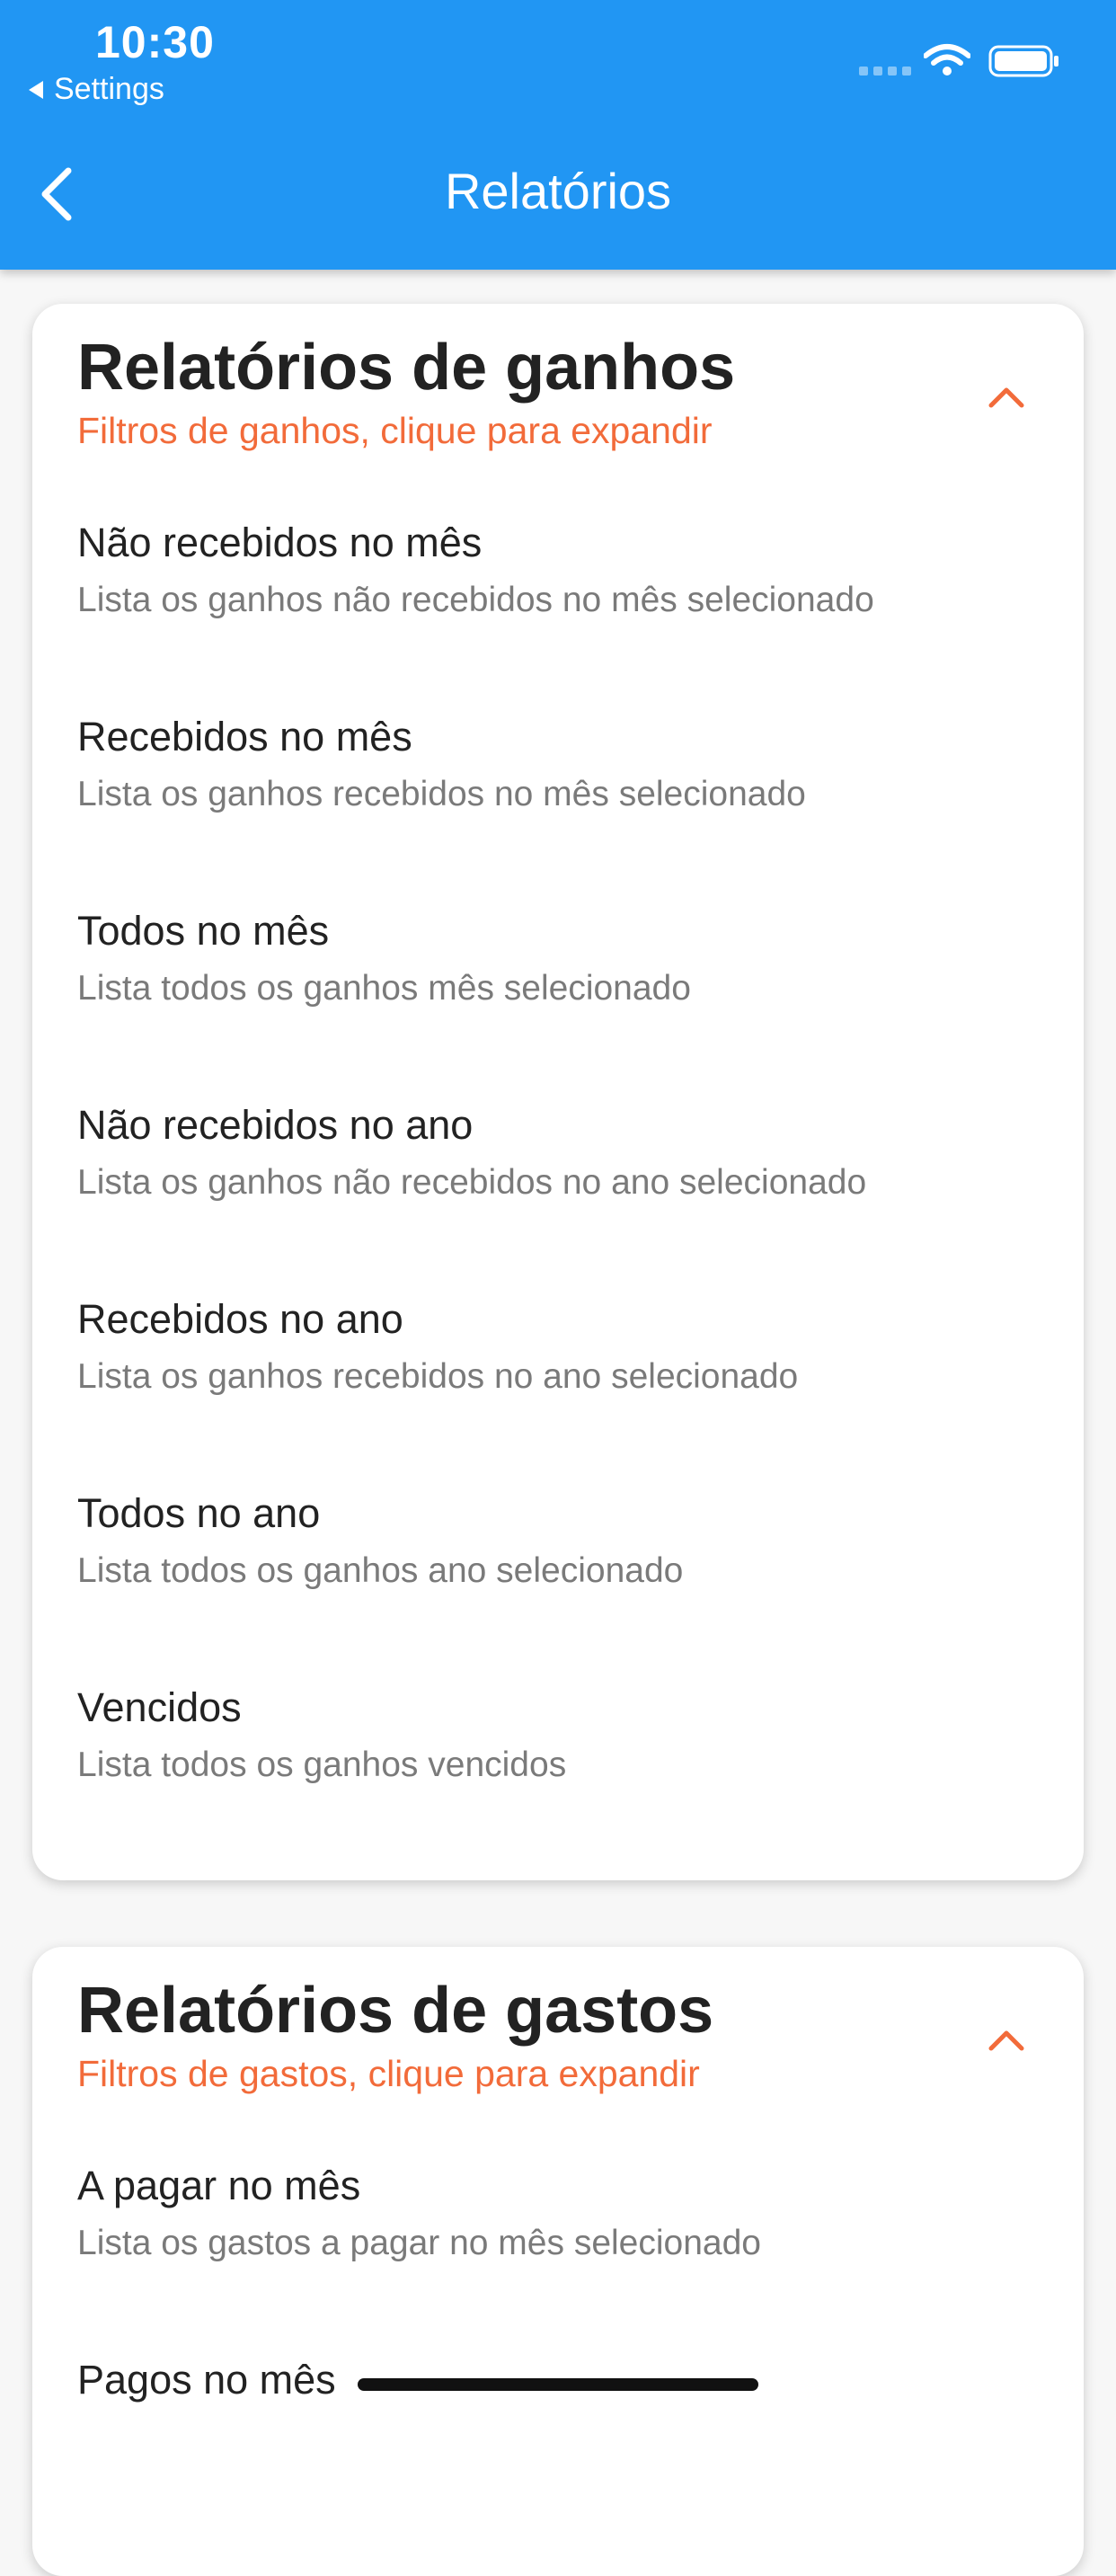 Image resolution: width=1116 pixels, height=2576 pixels. I want to click on report-item-title: Pagos no mês, so click(206, 2380).